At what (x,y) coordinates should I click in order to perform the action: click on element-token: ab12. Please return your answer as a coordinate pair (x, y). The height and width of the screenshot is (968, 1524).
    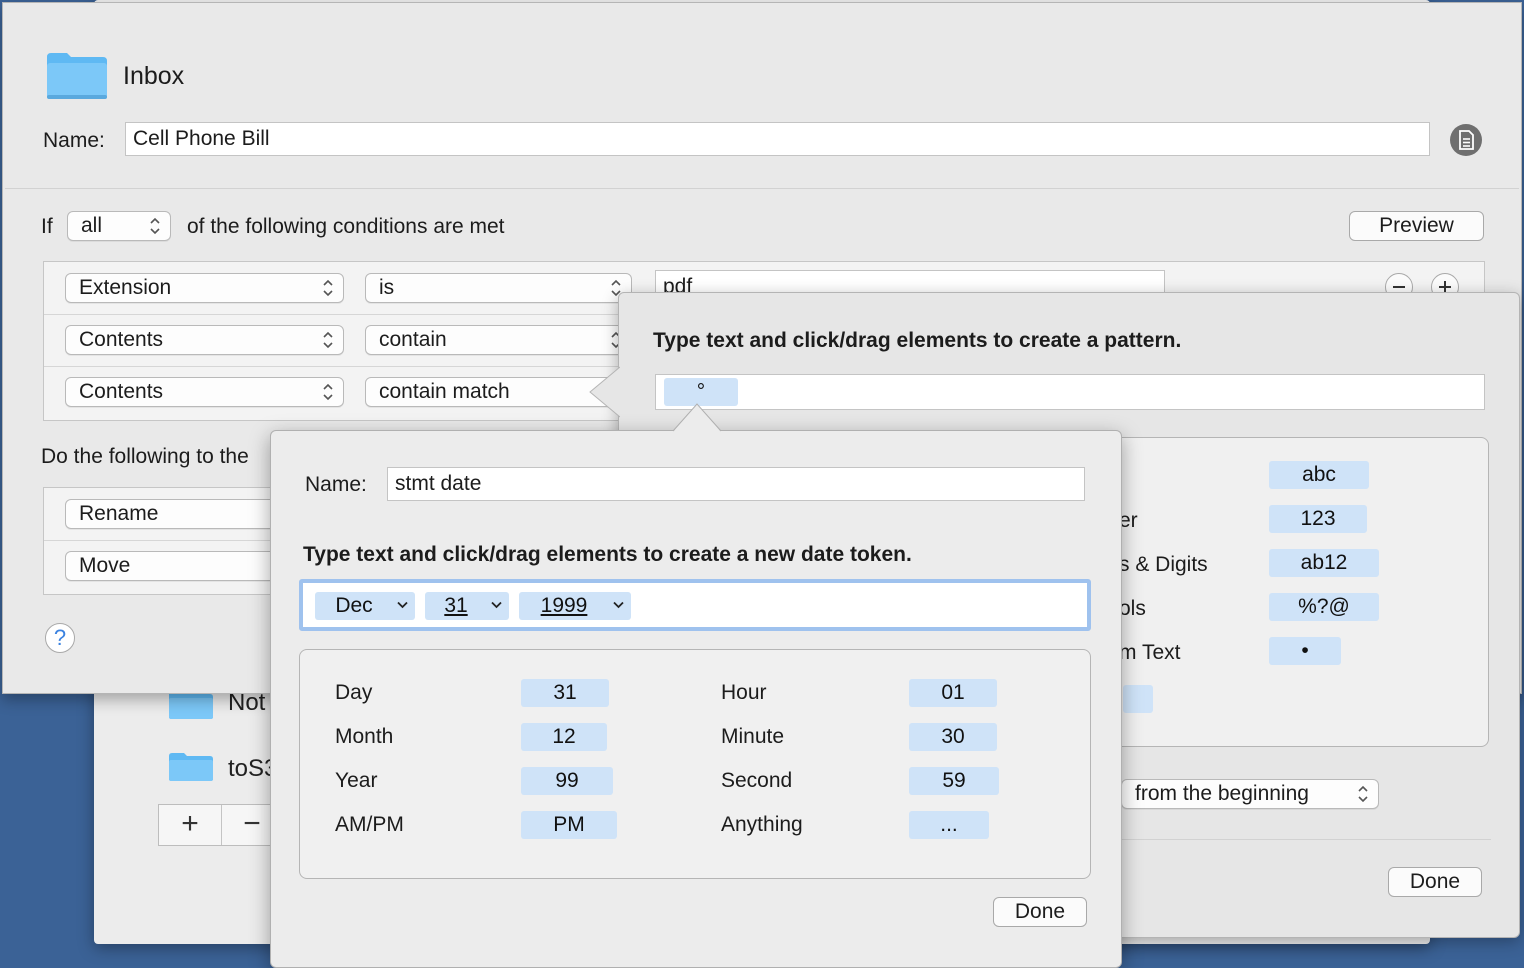
    Looking at the image, I should click on (1324, 563).